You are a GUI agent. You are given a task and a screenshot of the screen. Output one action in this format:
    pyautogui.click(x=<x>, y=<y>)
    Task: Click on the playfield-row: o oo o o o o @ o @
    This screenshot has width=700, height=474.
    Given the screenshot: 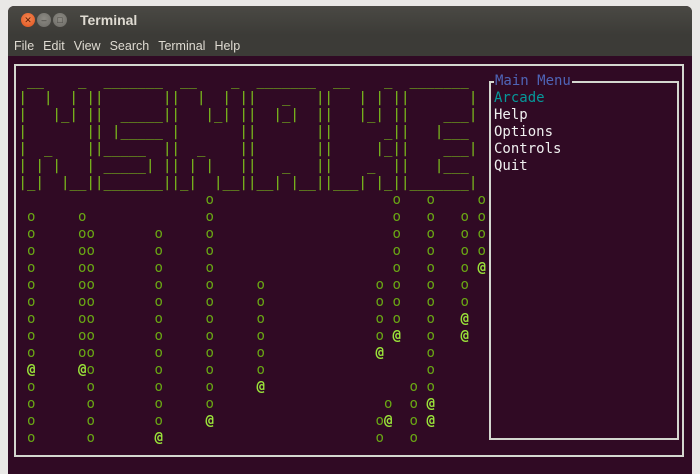 What is the action you would take?
    pyautogui.click(x=248, y=336)
    